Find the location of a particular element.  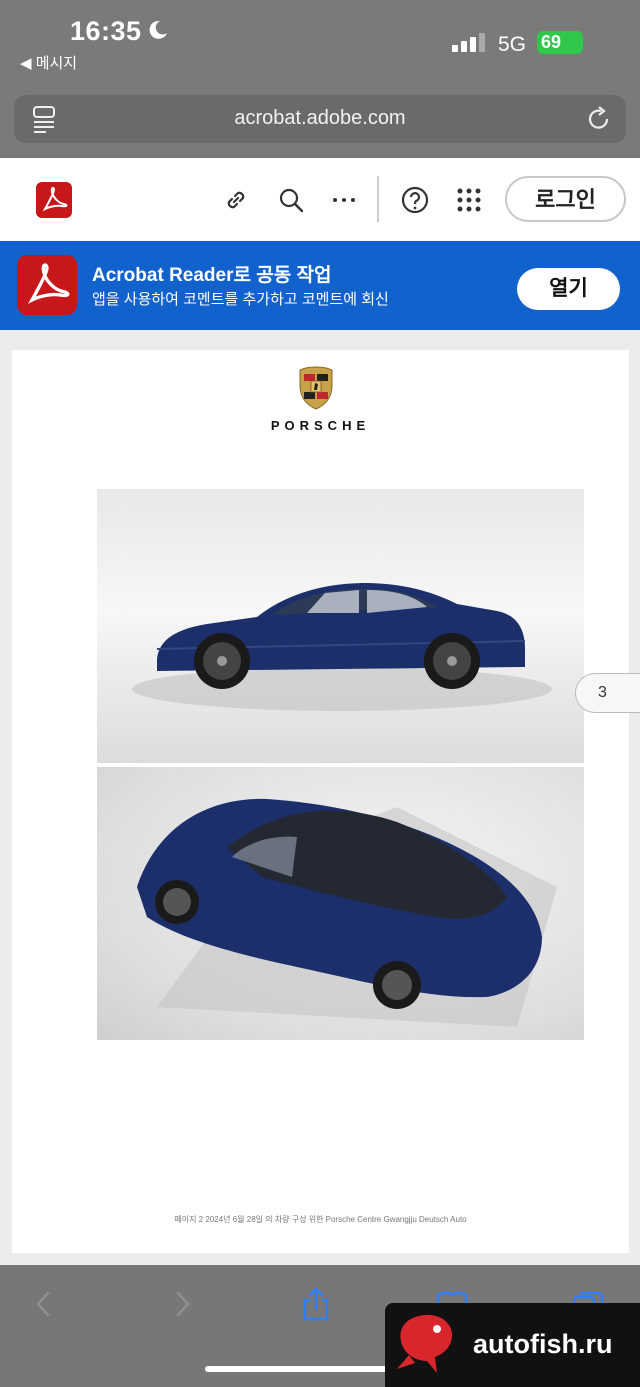

car-top-illustration is located at coordinates (347, 912).